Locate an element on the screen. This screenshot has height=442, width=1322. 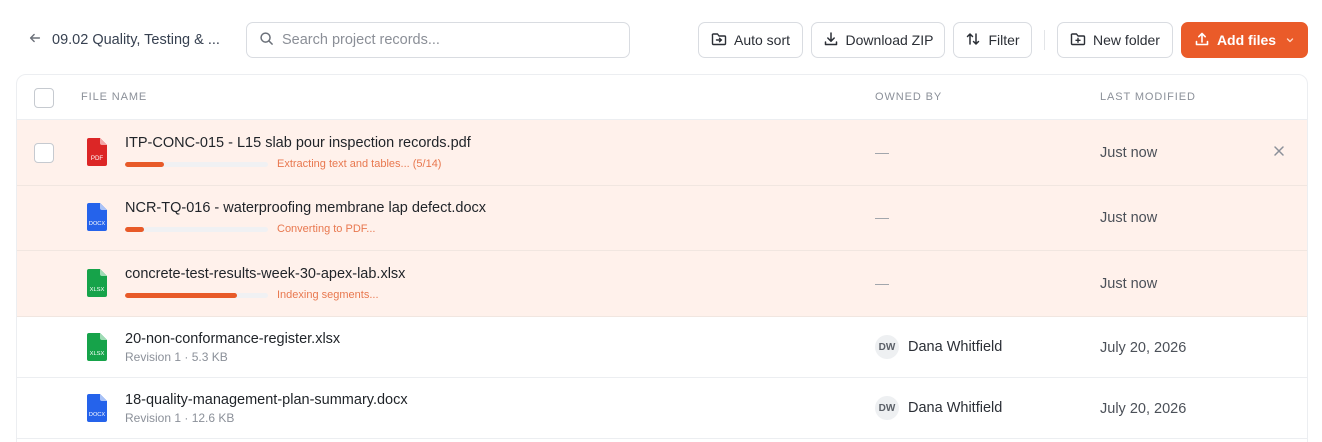
new-folder-button: New folder is located at coordinates (1115, 40).